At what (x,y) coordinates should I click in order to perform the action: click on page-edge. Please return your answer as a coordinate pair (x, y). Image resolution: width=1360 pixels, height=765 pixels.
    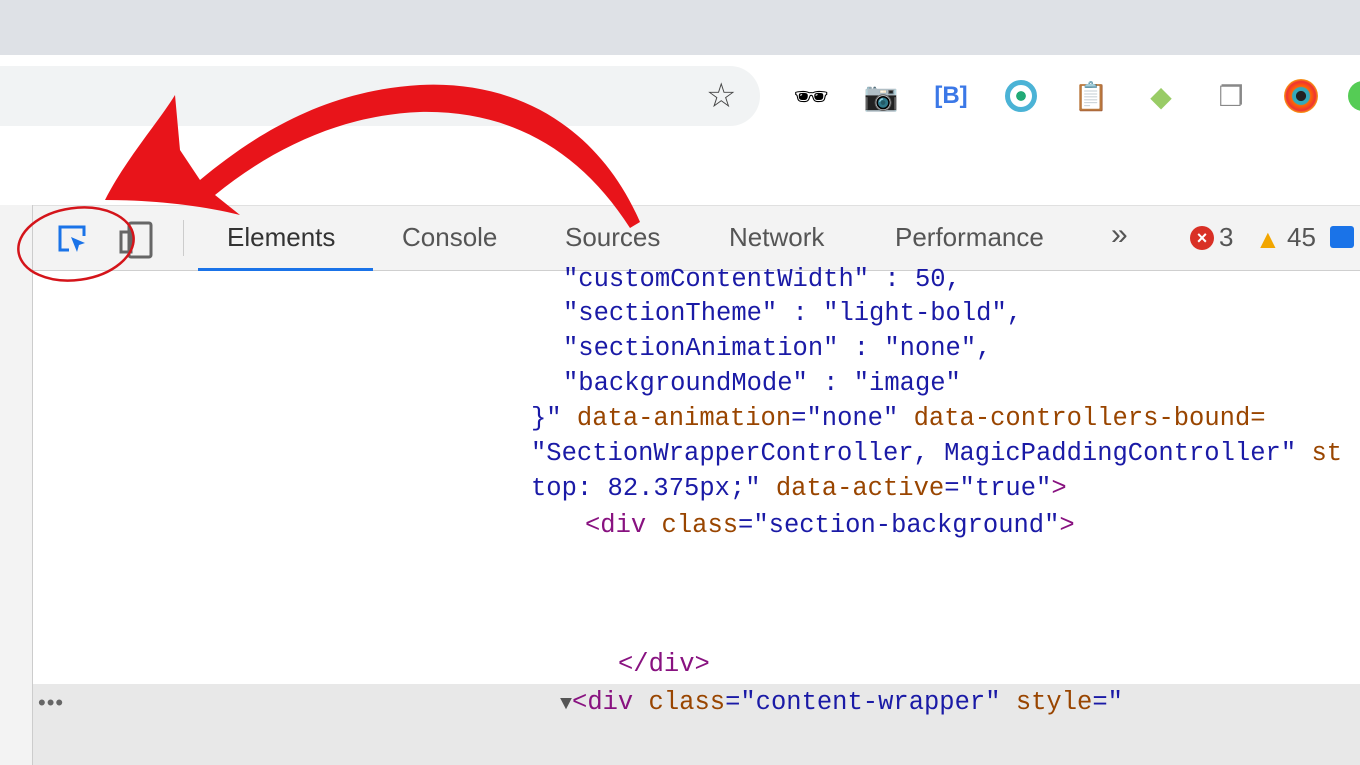
    Looking at the image, I should click on (16, 485).